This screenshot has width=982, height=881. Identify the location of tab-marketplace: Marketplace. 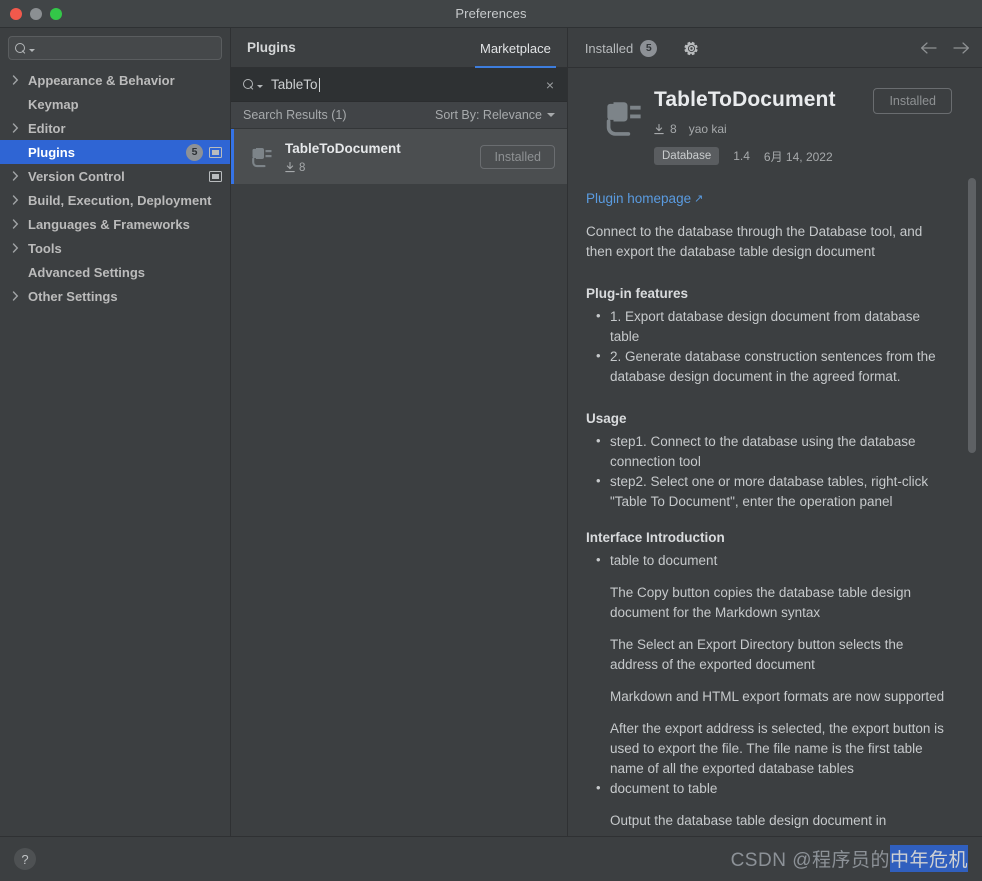
(515, 48).